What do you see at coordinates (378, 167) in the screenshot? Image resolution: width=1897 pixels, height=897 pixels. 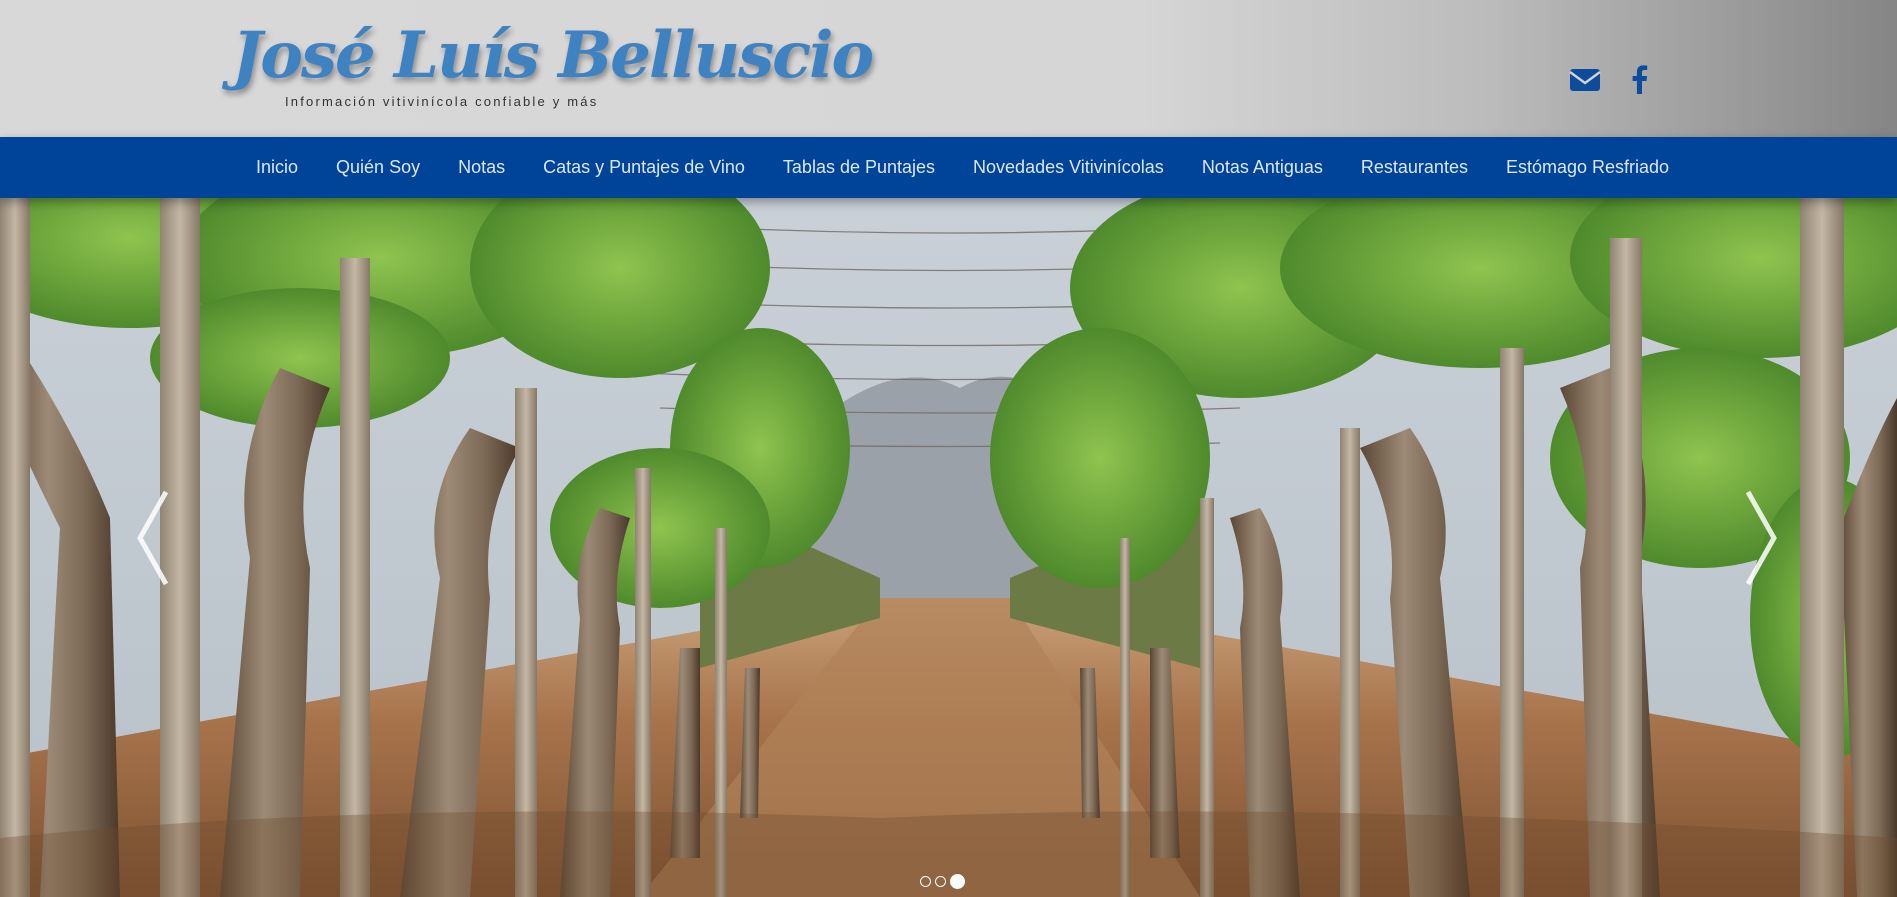 I see `nav-item-quien-soy: Quién Soy` at bounding box center [378, 167].